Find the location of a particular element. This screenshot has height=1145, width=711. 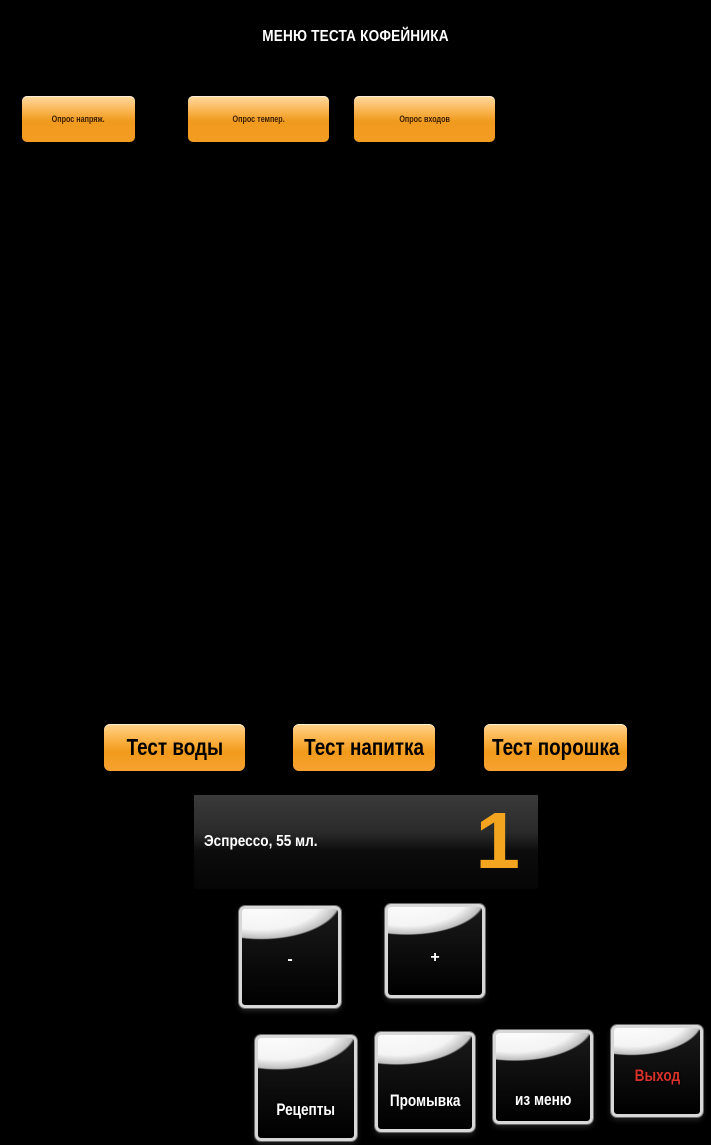

poll-temperature-button: Опрос темпер. is located at coordinates (258, 119).